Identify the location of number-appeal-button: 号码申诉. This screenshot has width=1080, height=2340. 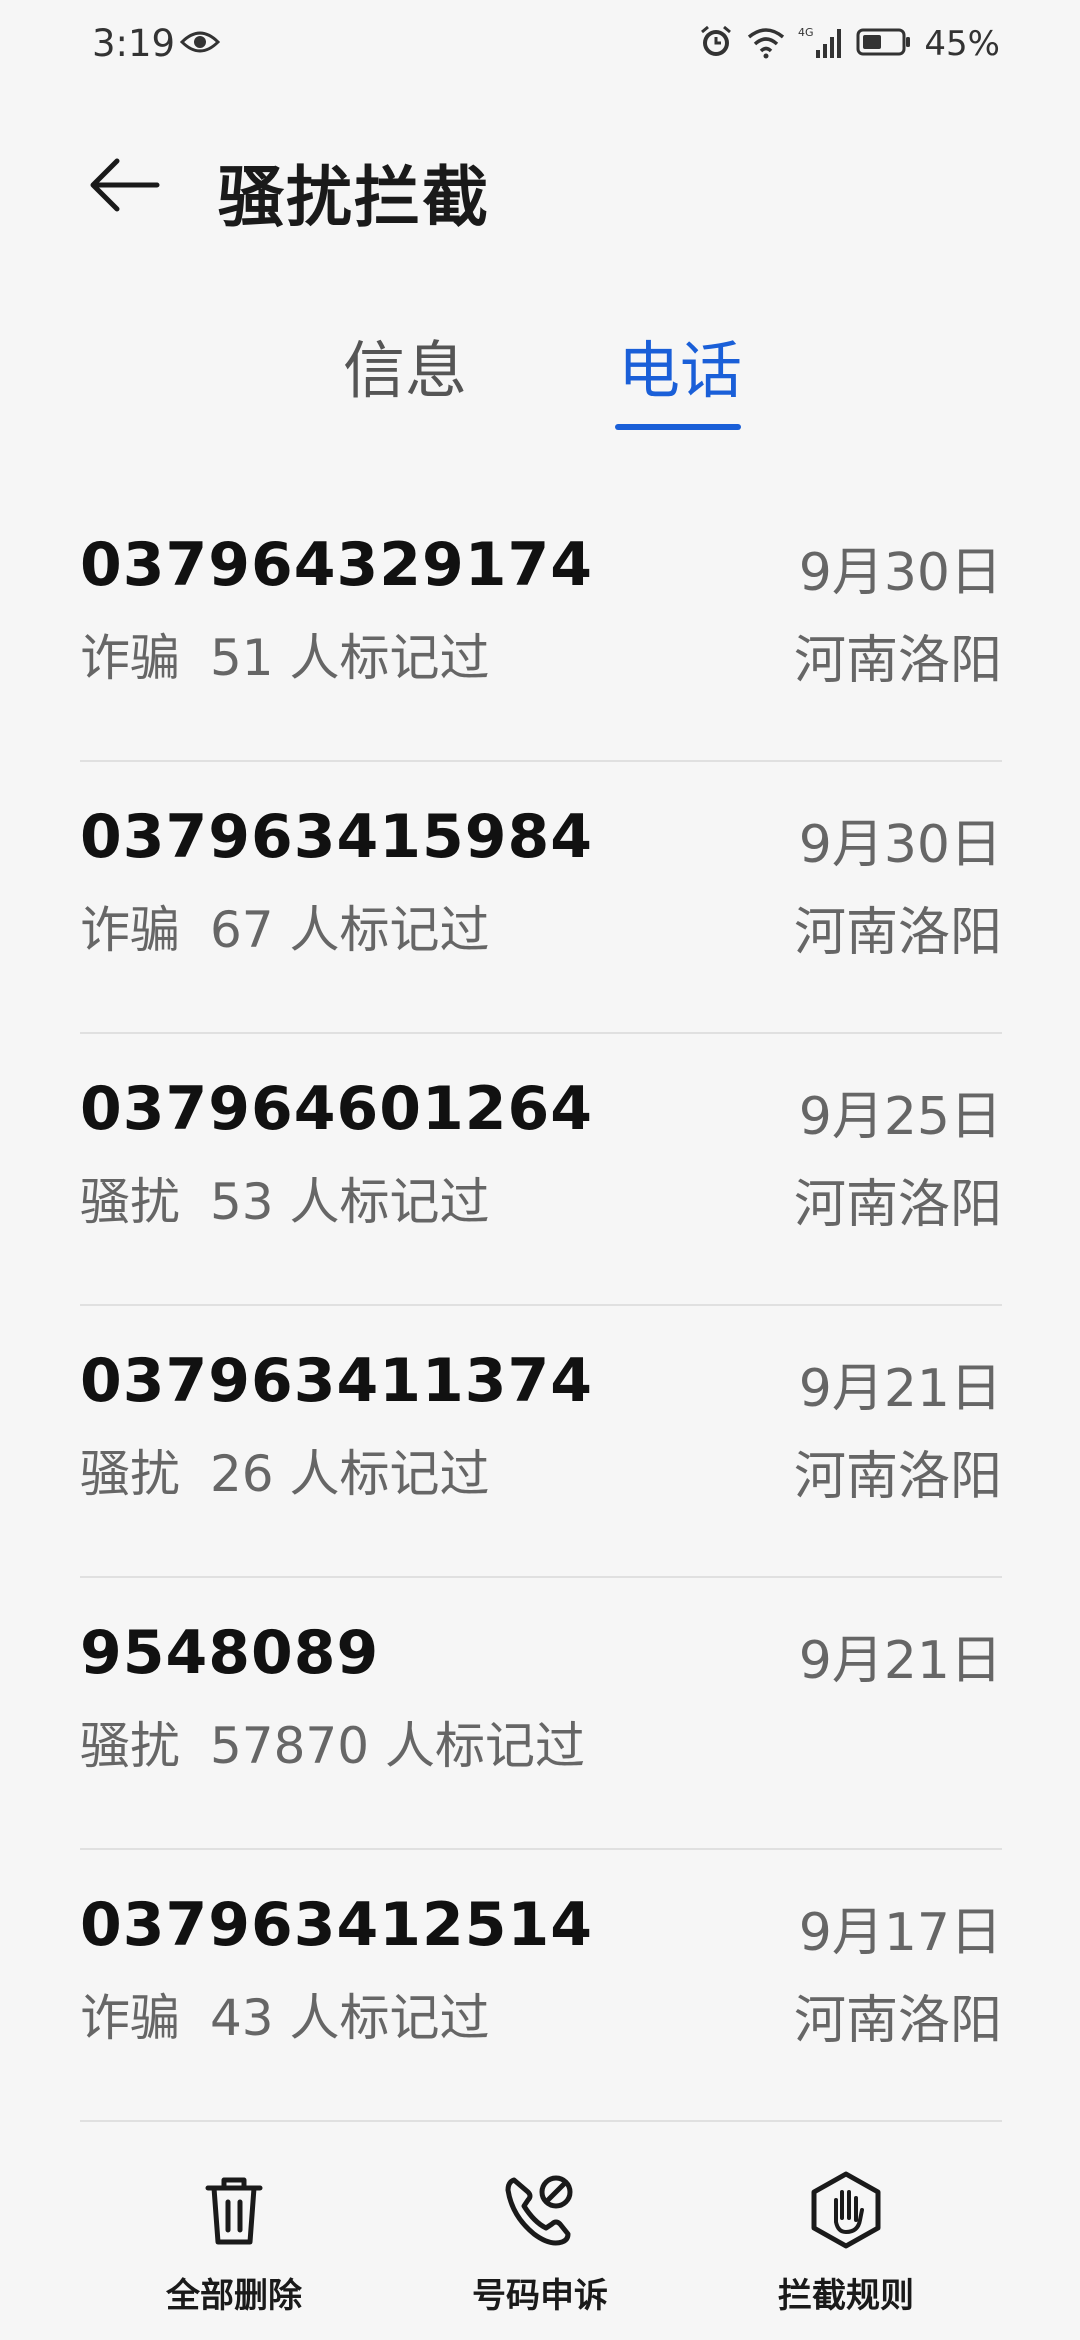
(540, 2243).